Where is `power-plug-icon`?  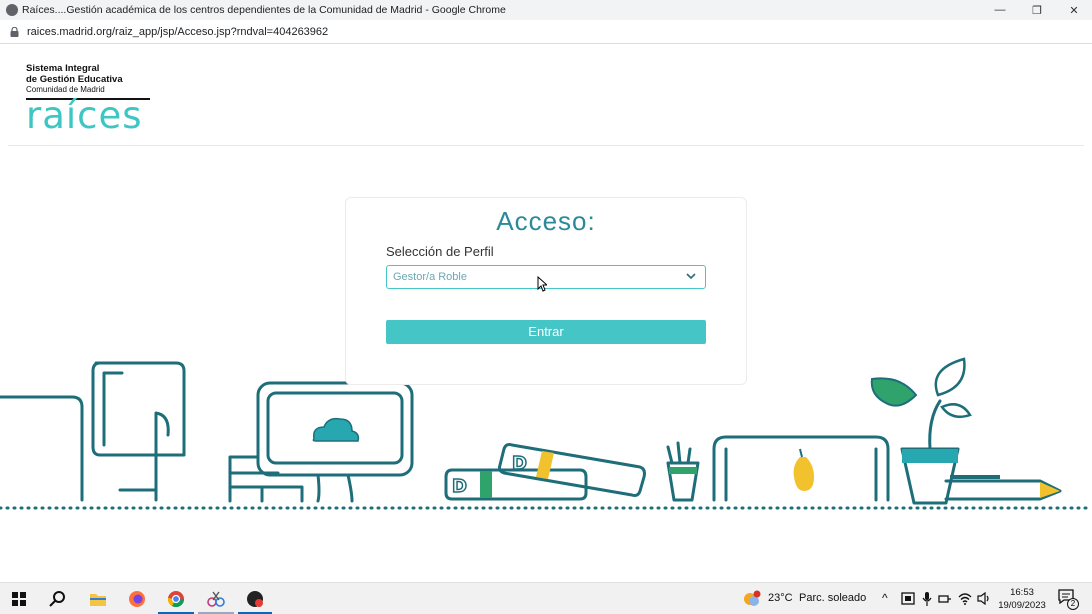
power-plug-icon is located at coordinates (945, 598).